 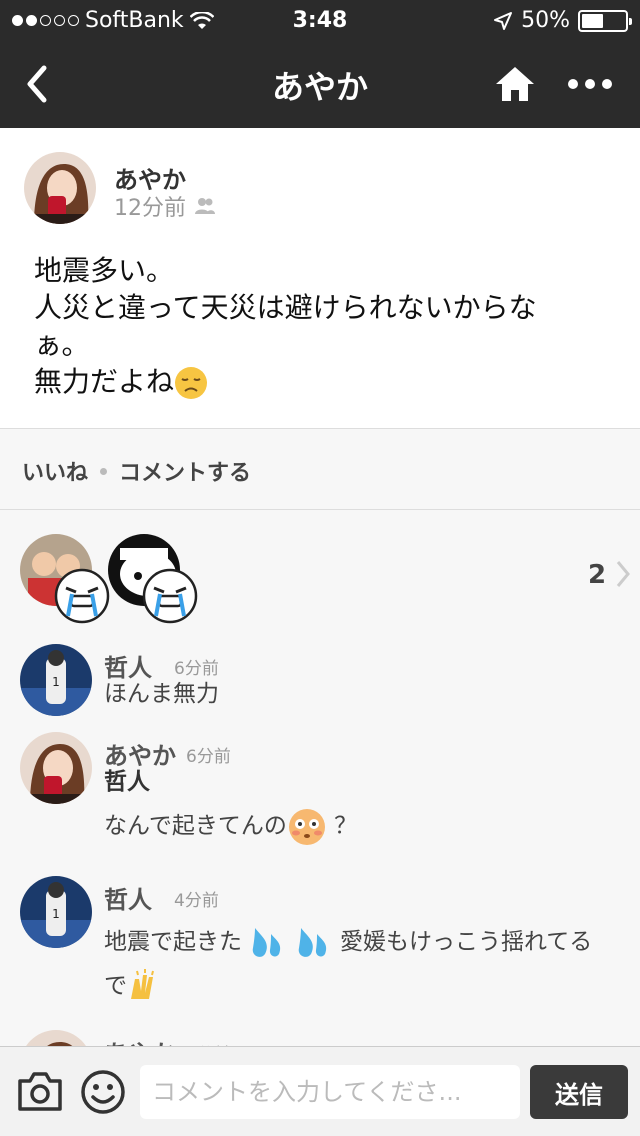 What do you see at coordinates (320, 684) in the screenshot?
I see `comment-item: 1 哲人 6分前 ほんま無力` at bounding box center [320, 684].